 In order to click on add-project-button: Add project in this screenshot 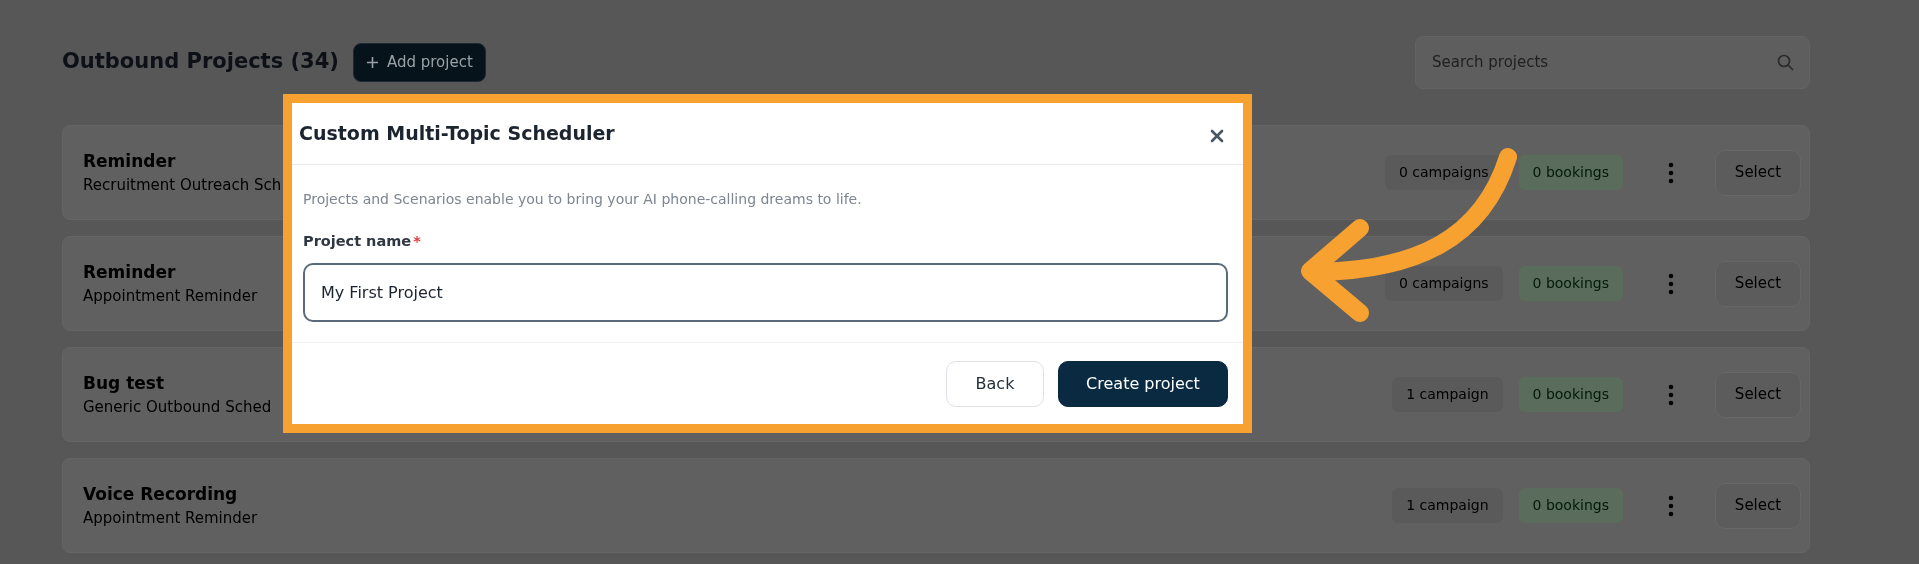, I will do `click(419, 62)`.